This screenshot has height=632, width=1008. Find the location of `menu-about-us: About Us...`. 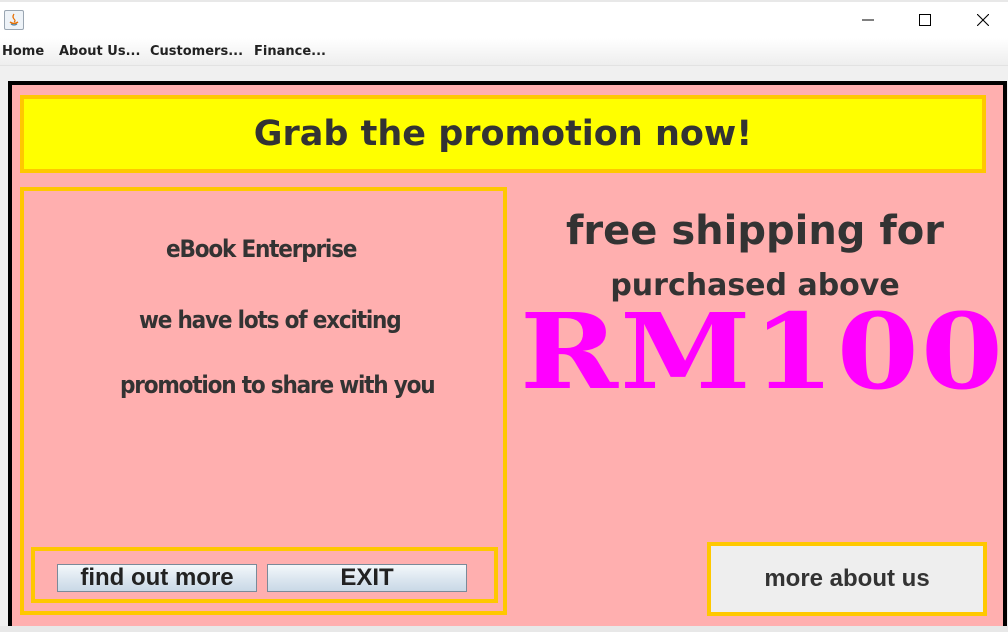

menu-about-us: About Us... is located at coordinates (99, 51).